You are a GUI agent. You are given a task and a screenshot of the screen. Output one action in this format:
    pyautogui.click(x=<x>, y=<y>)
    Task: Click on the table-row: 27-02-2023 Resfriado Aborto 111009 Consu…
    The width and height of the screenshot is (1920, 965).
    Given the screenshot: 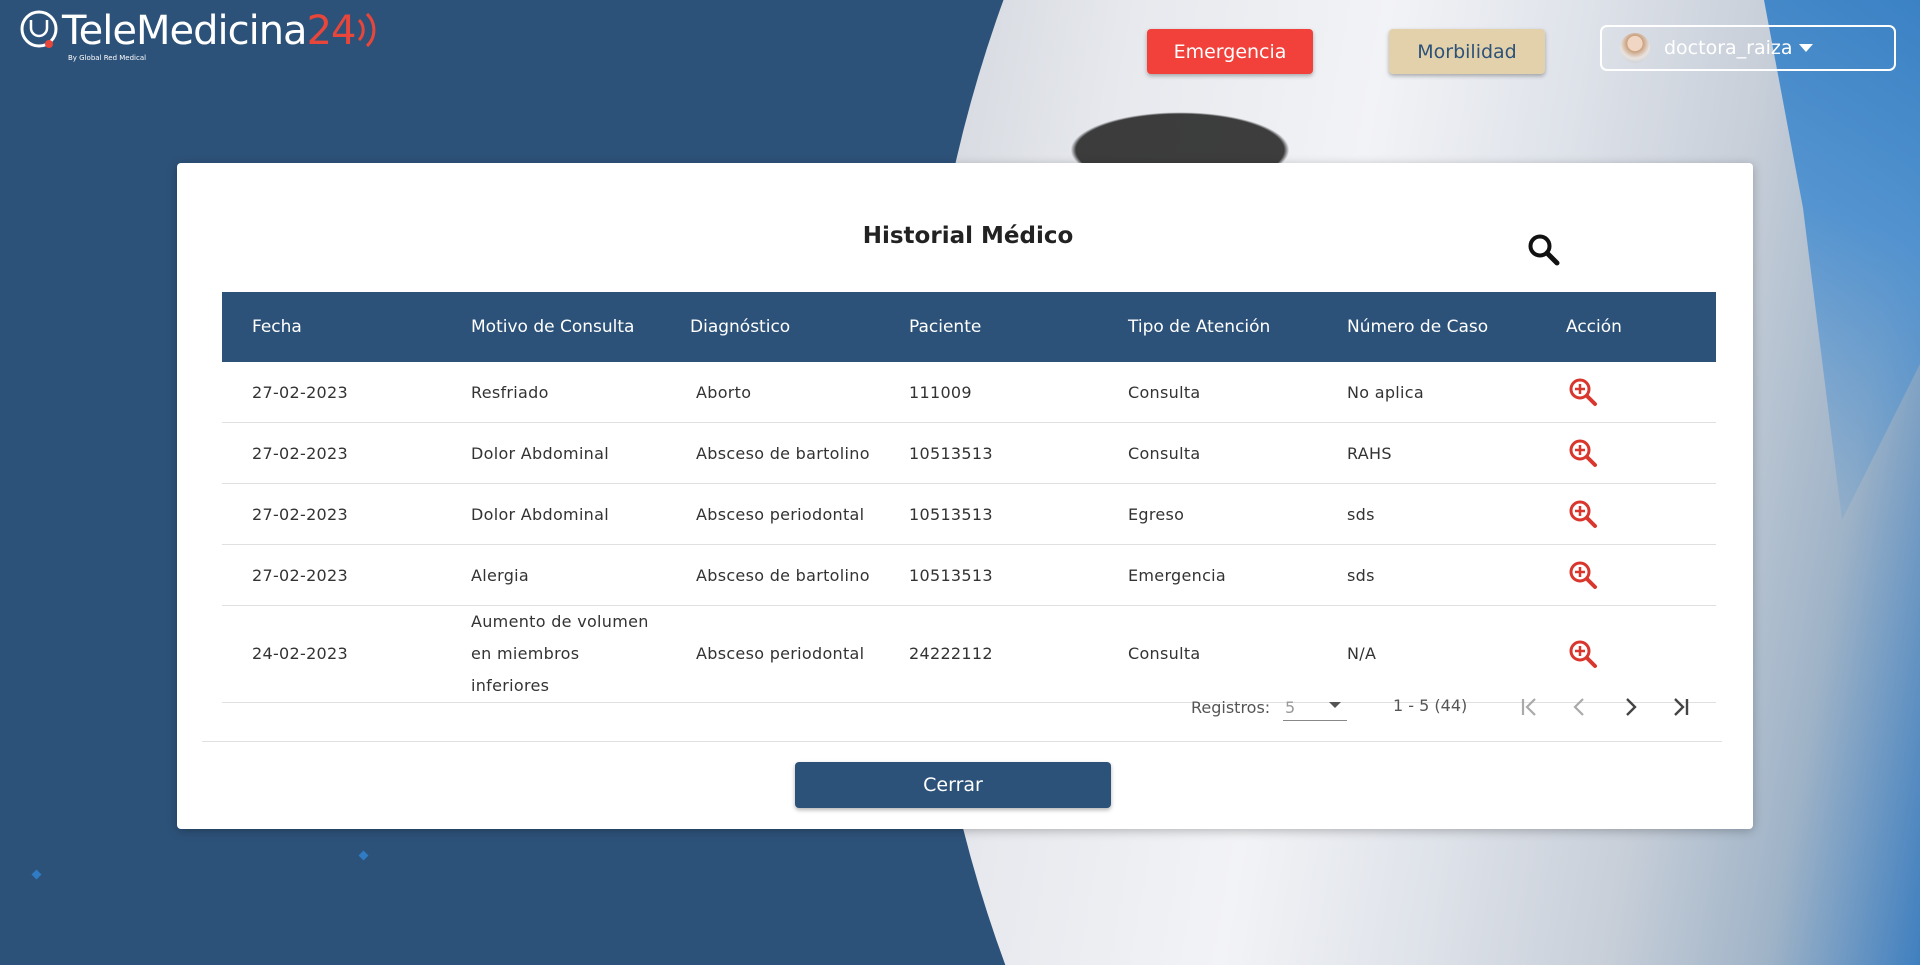 What is the action you would take?
    pyautogui.click(x=969, y=392)
    